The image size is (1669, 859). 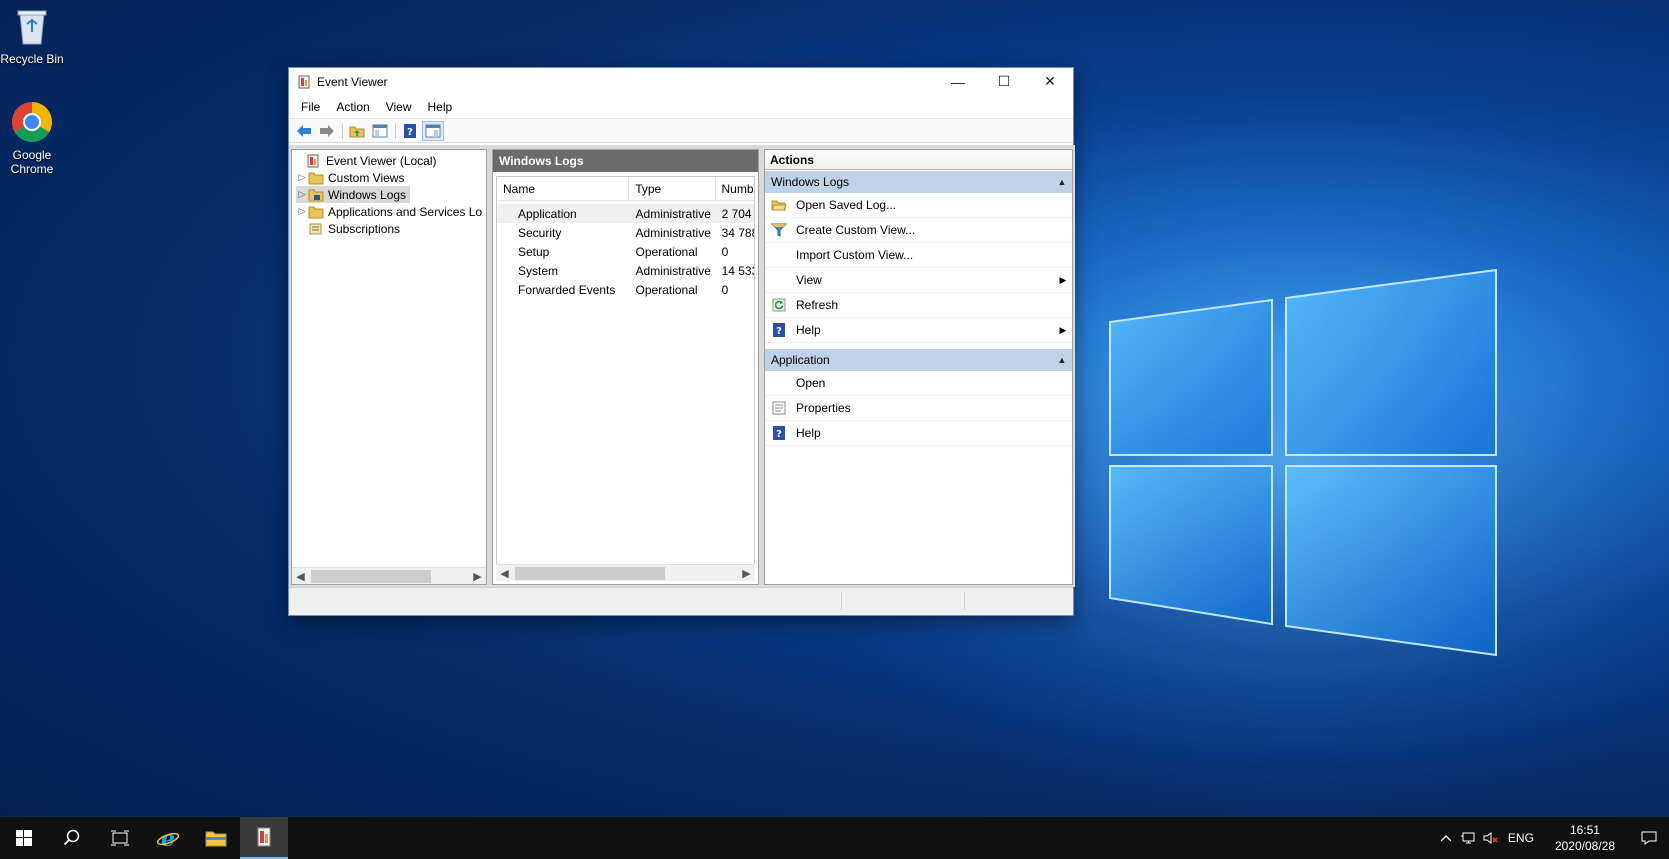 I want to click on tree-item-windows-logs: ▷ Windows Logs, so click(x=353, y=194).